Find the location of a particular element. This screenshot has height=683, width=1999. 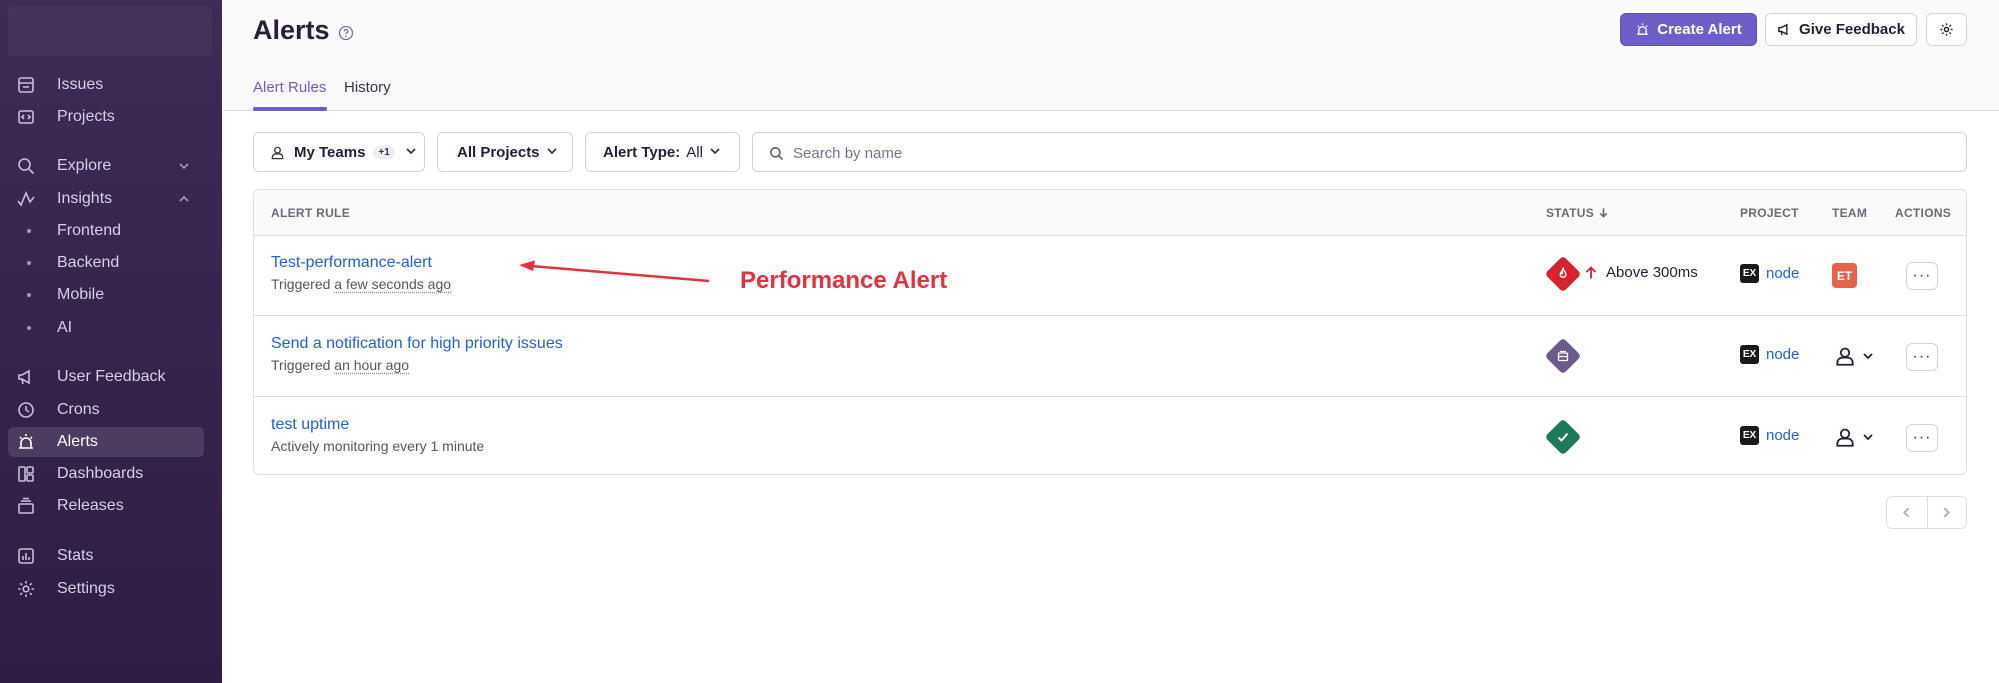

gear-icon is located at coordinates (1946, 29).